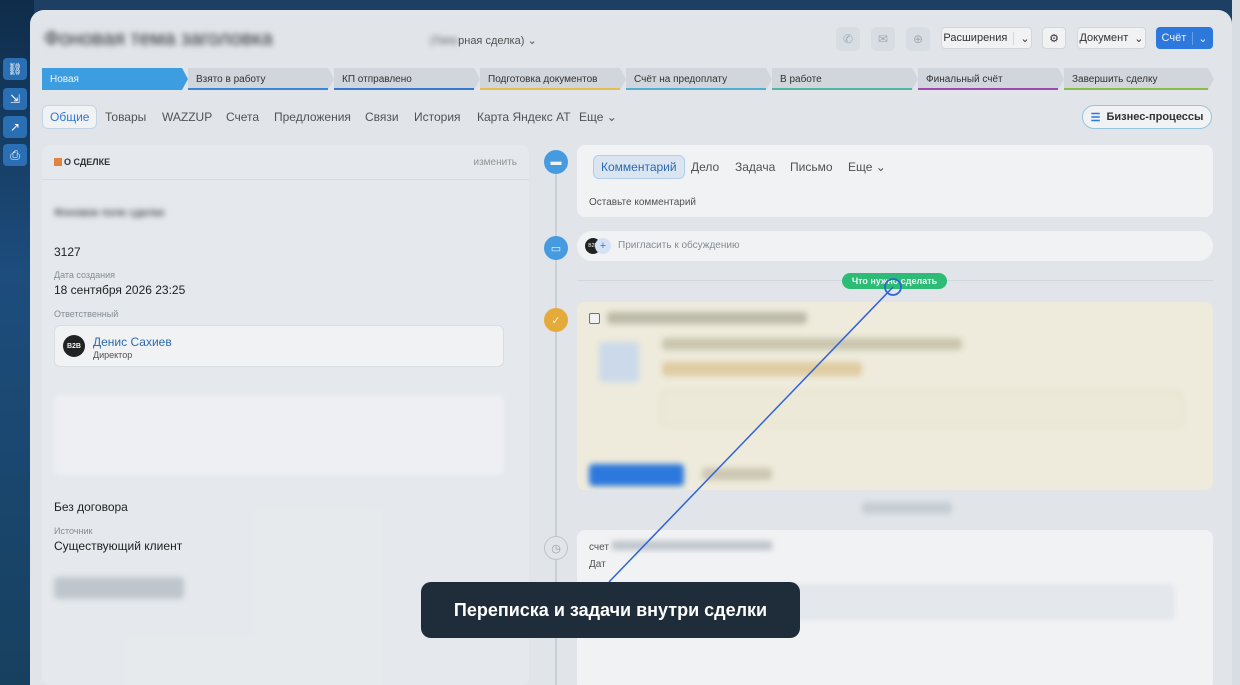 The image size is (1240, 685). Describe the element at coordinates (491, 41) in the screenshot. I see `deal-type-label: рная сделка)` at that location.